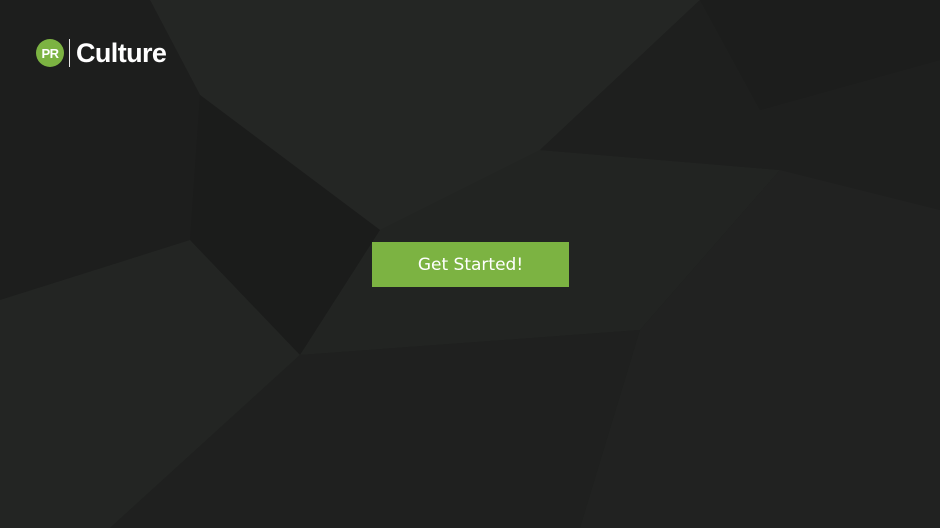 This screenshot has height=528, width=940. I want to click on get-started-label: Get Started!, so click(470, 264).